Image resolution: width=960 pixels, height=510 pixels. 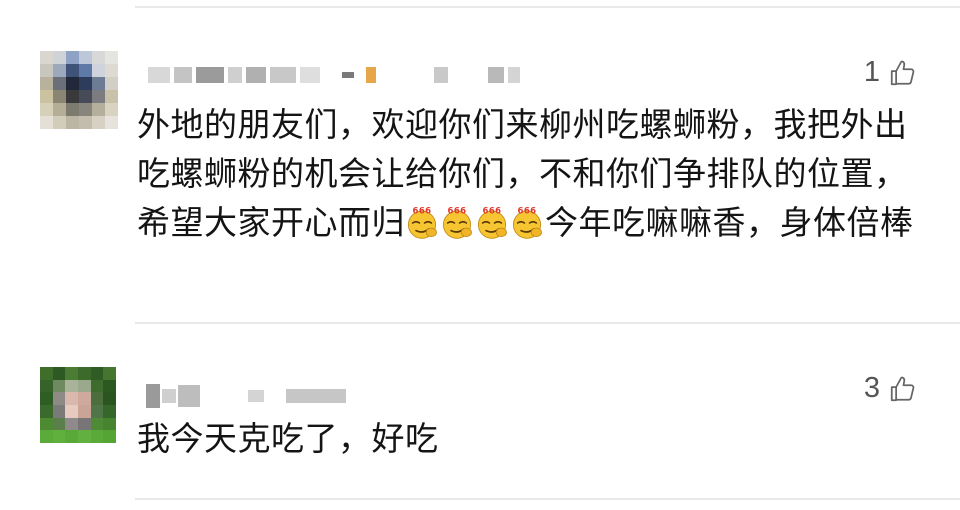 I want to click on comment-text-body: 我今天克吃了，好吃, so click(x=288, y=438).